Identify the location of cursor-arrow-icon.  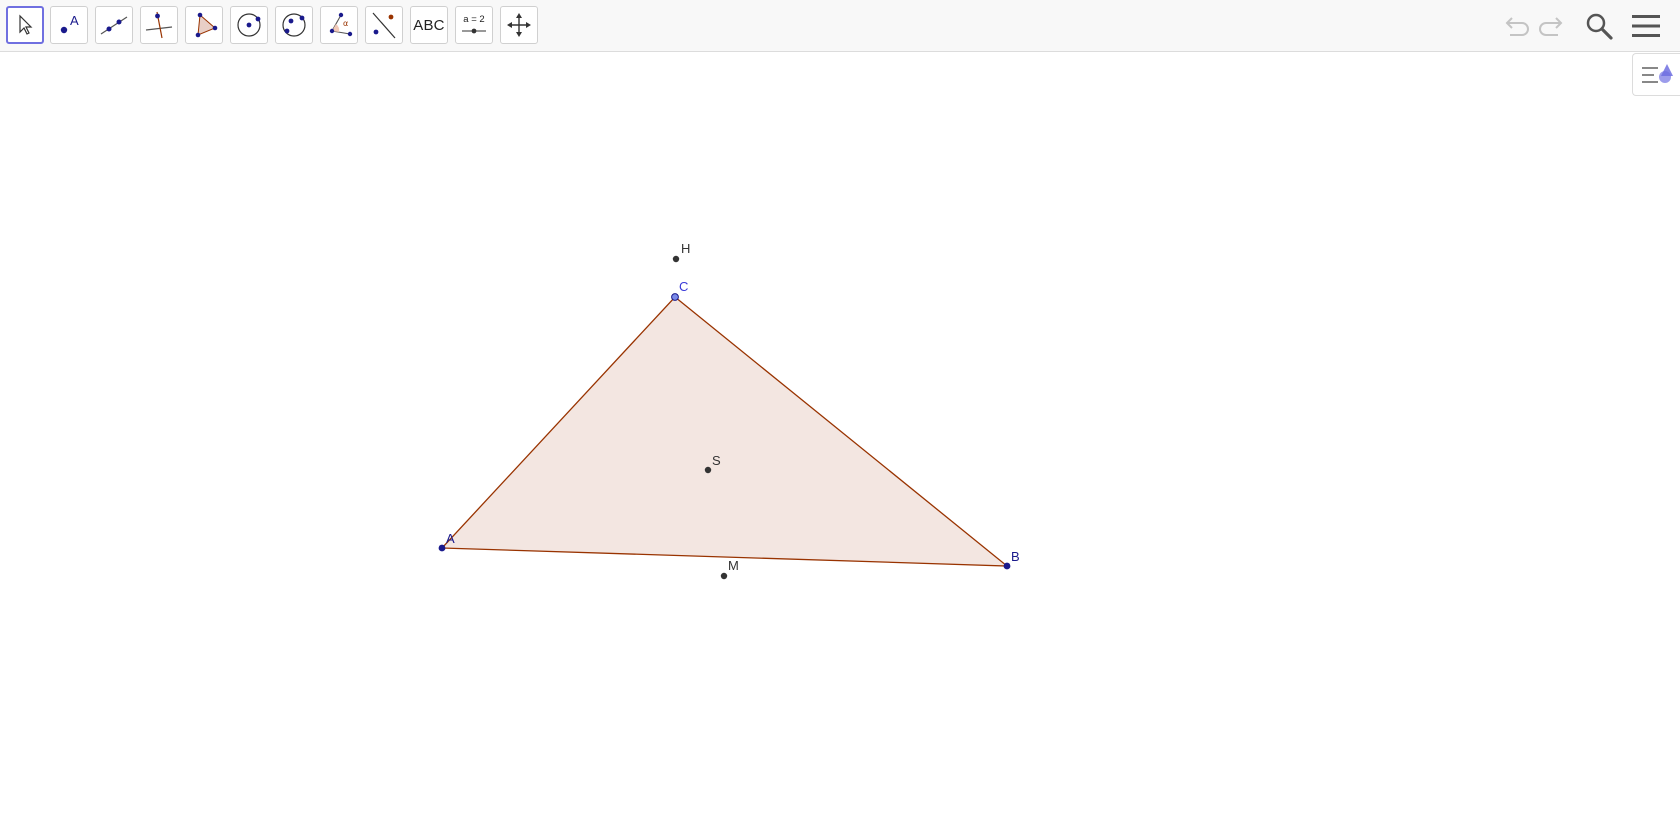
(26, 24).